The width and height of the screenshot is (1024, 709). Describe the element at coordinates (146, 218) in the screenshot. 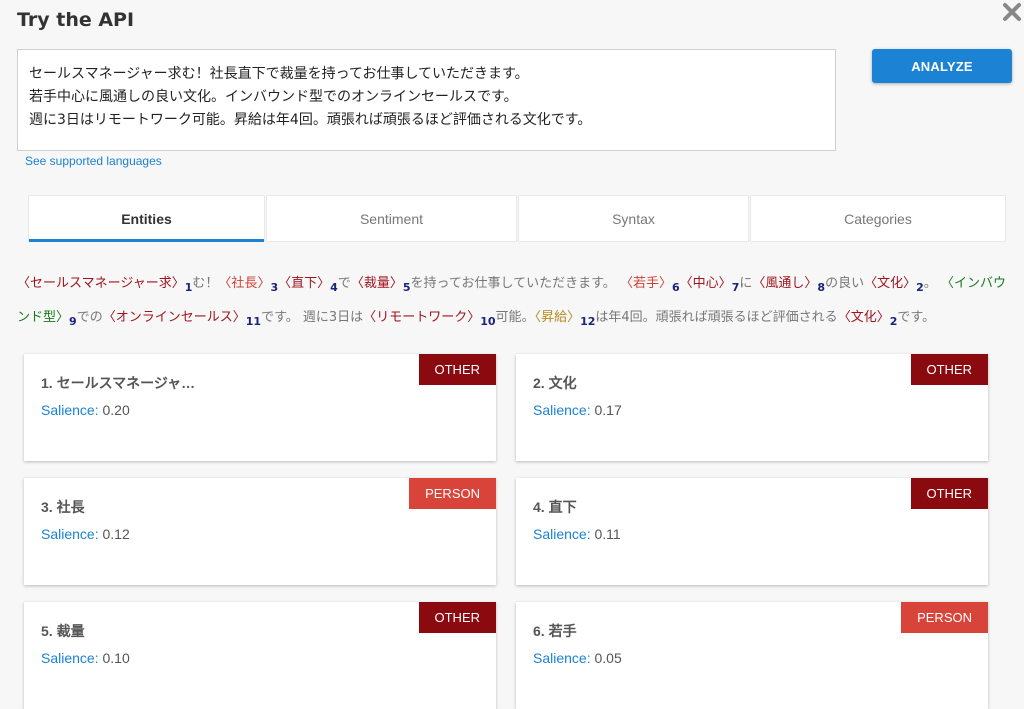

I see `tab-entities: Entities` at that location.